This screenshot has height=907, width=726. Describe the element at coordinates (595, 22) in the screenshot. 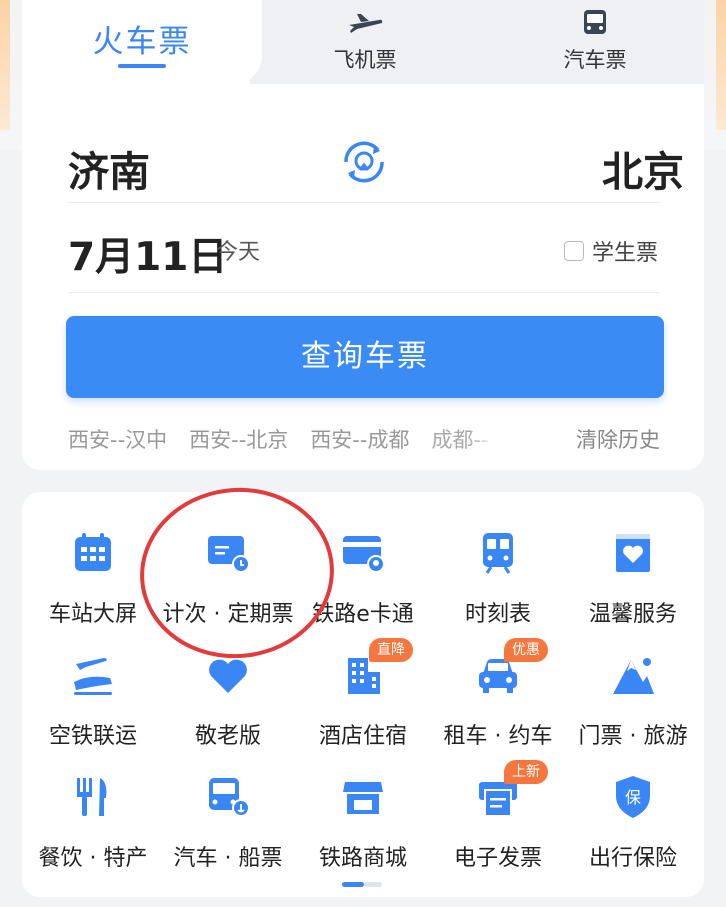

I see `bus-icon` at that location.